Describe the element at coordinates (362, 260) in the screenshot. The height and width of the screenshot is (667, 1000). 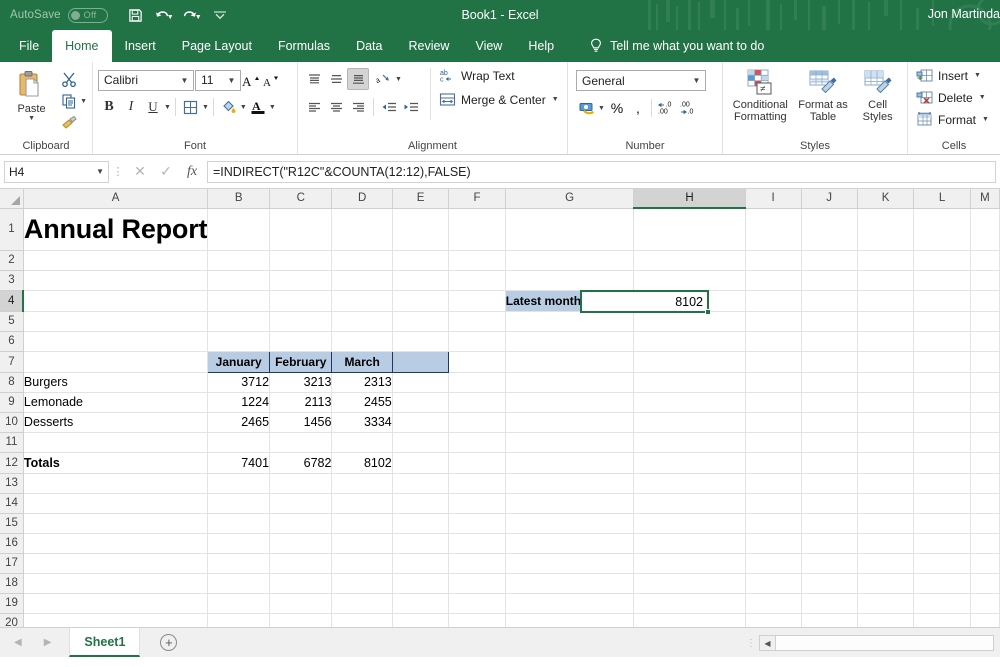
I see `cell-D2` at that location.